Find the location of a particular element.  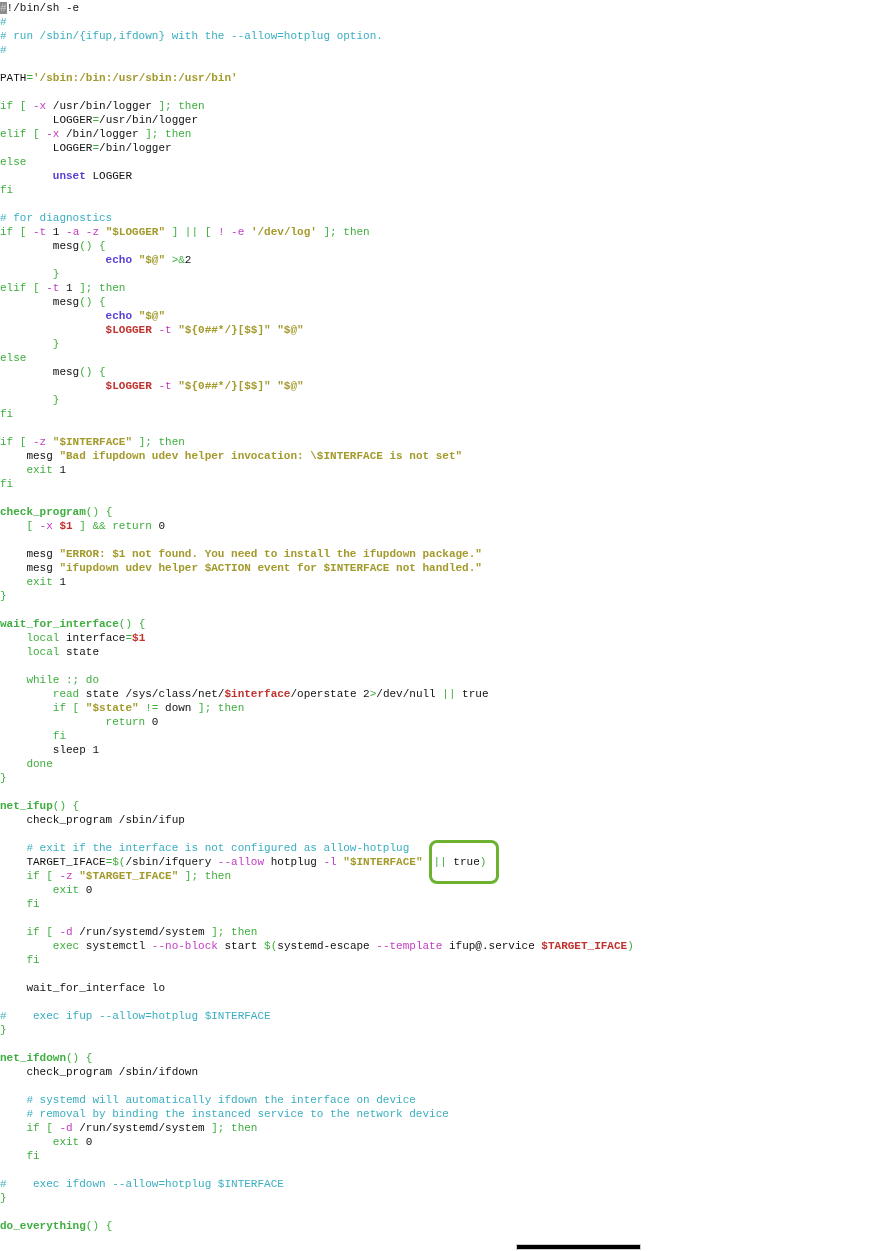

code-line: done is located at coordinates (39, 764).